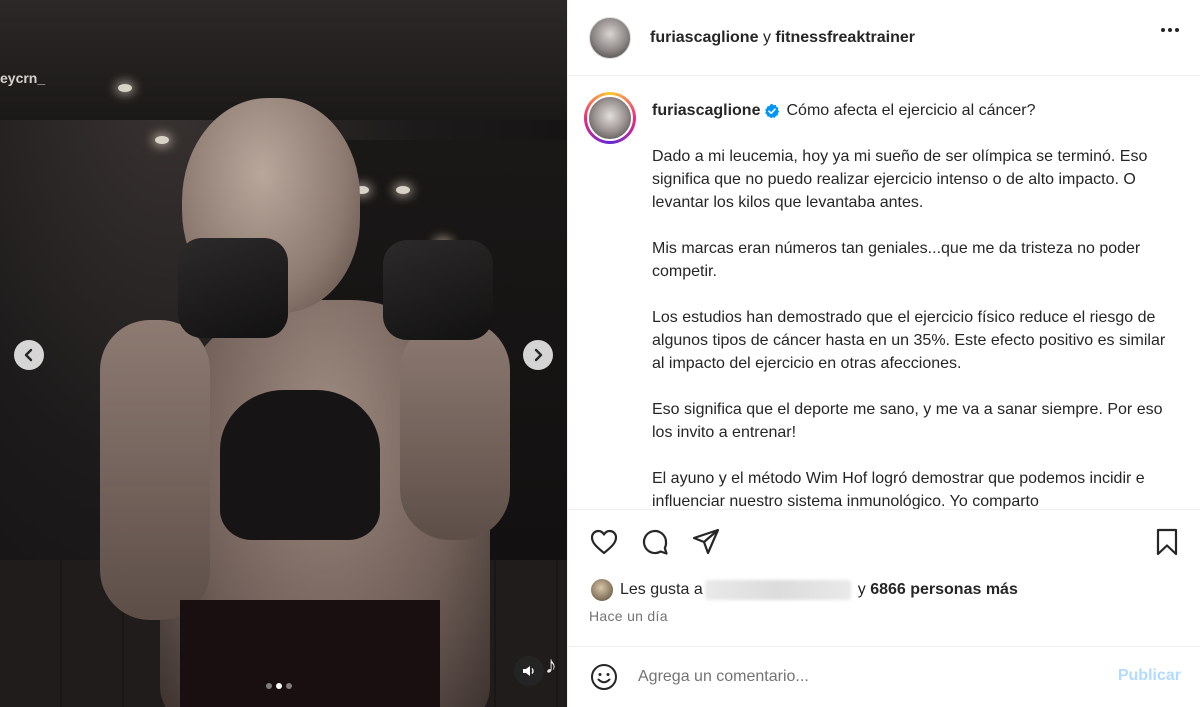  What do you see at coordinates (610, 37) in the screenshot?
I see `author-avatar` at bounding box center [610, 37].